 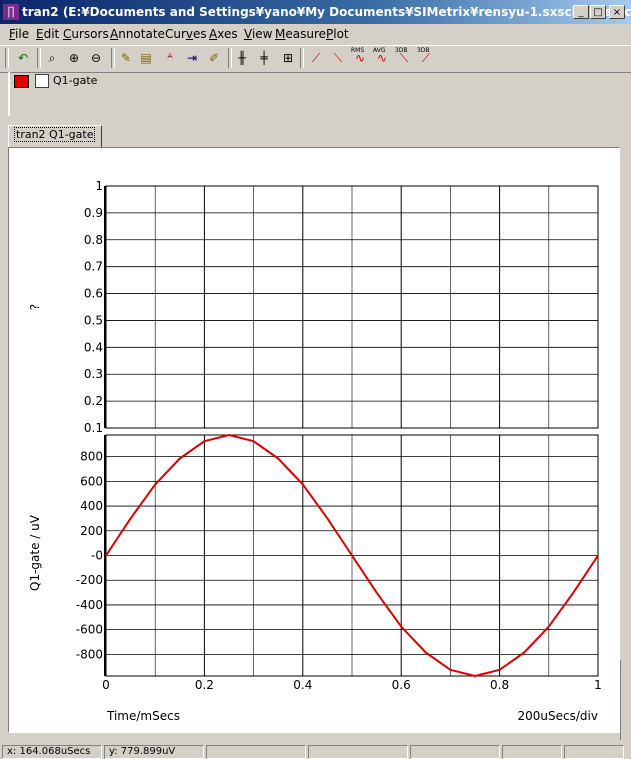 What do you see at coordinates (499, 685) in the screenshot?
I see `x-tick-label: 0.8` at bounding box center [499, 685].